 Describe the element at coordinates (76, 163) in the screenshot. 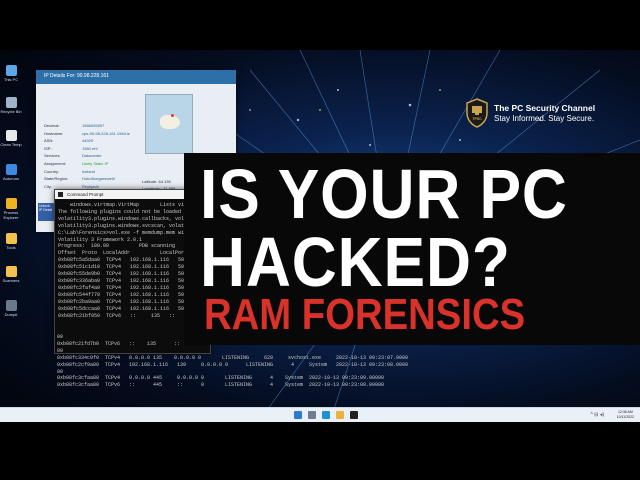

I see `ip-detail-row: Assignment: Likely Static IP` at that location.